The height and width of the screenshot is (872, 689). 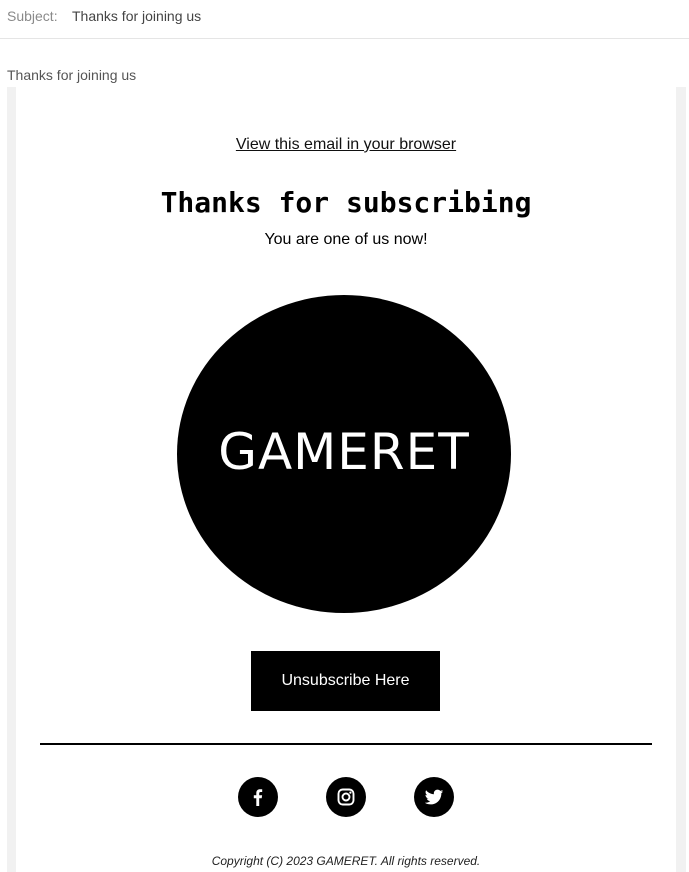 I want to click on unsubscribe-button: Unsubscribe Here, so click(x=345, y=681).